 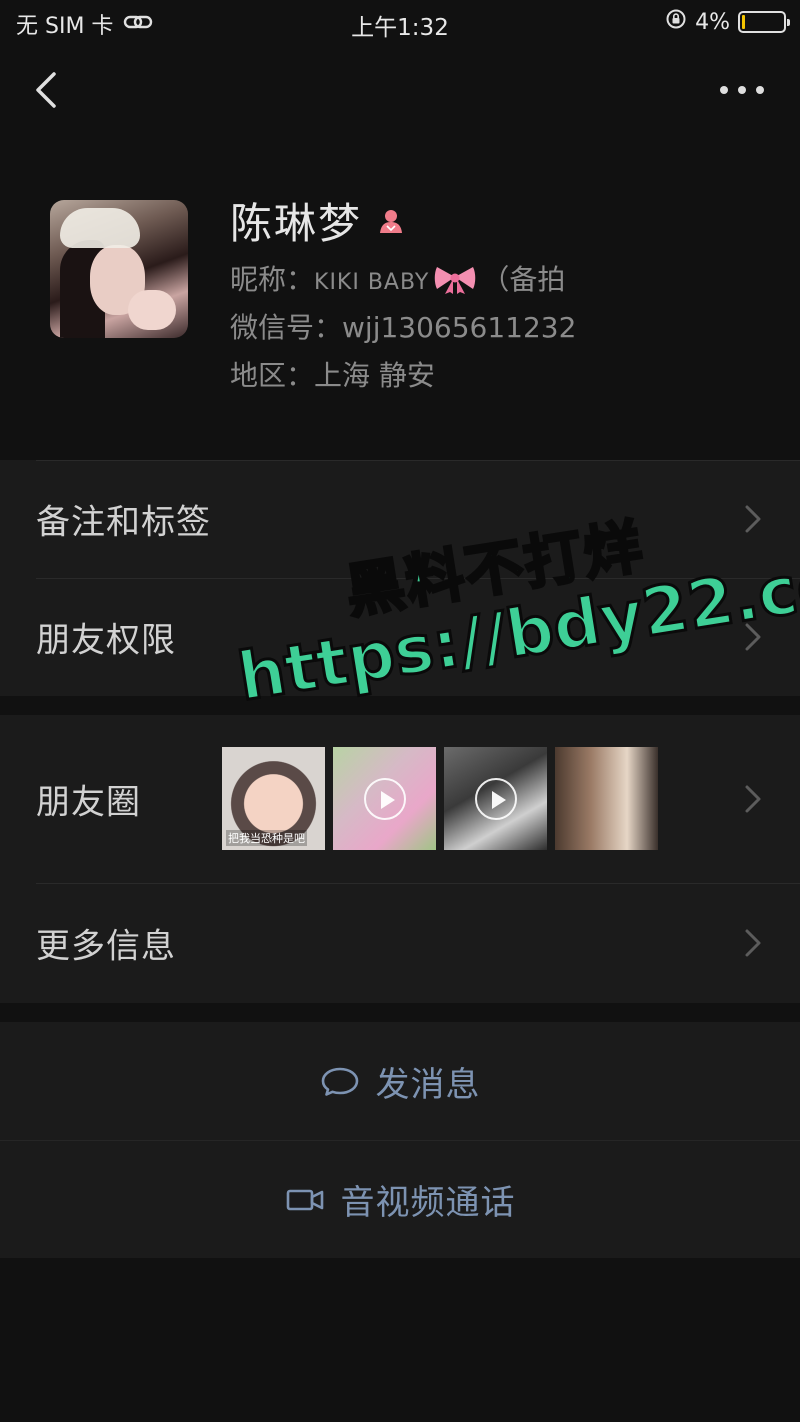 What do you see at coordinates (400, 91) in the screenshot?
I see `nav-bar` at bounding box center [400, 91].